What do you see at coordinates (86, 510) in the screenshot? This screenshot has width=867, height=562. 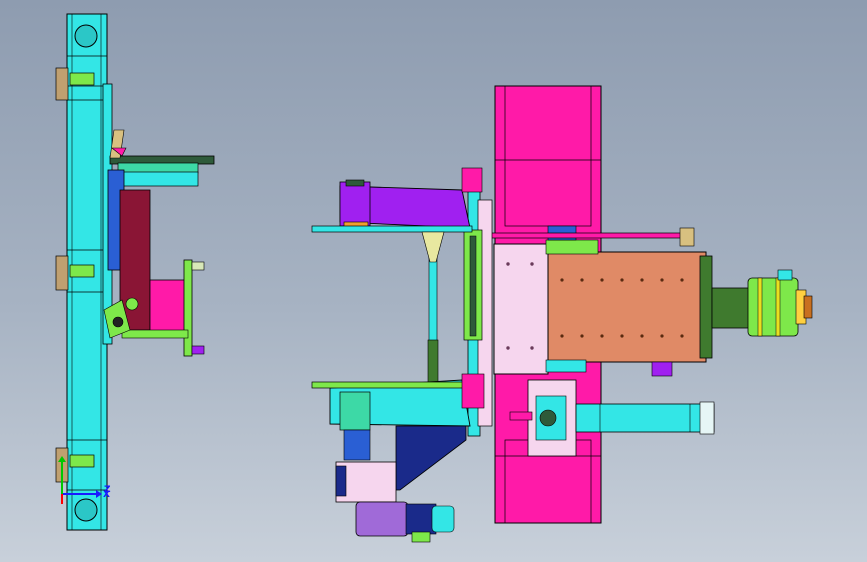 I see `beam-hole-bottom` at bounding box center [86, 510].